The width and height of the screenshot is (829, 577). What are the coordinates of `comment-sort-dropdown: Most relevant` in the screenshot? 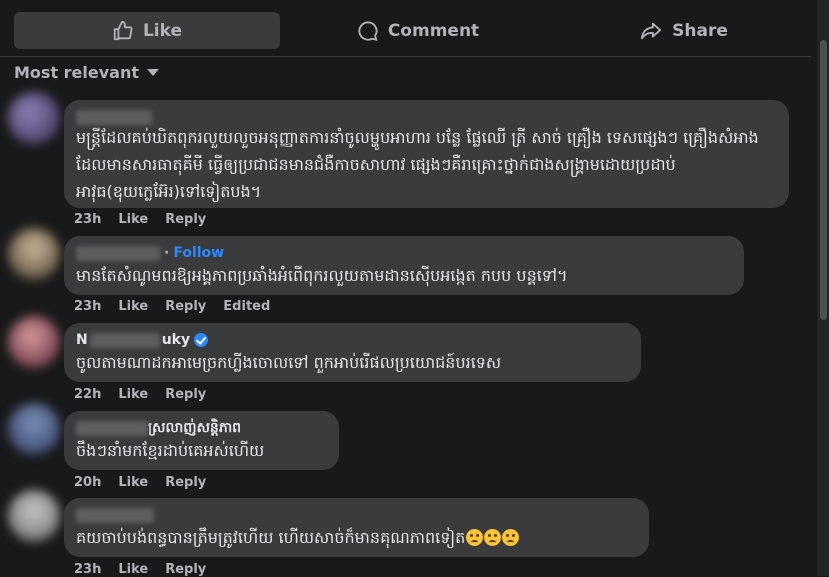 It's located at (86, 72).